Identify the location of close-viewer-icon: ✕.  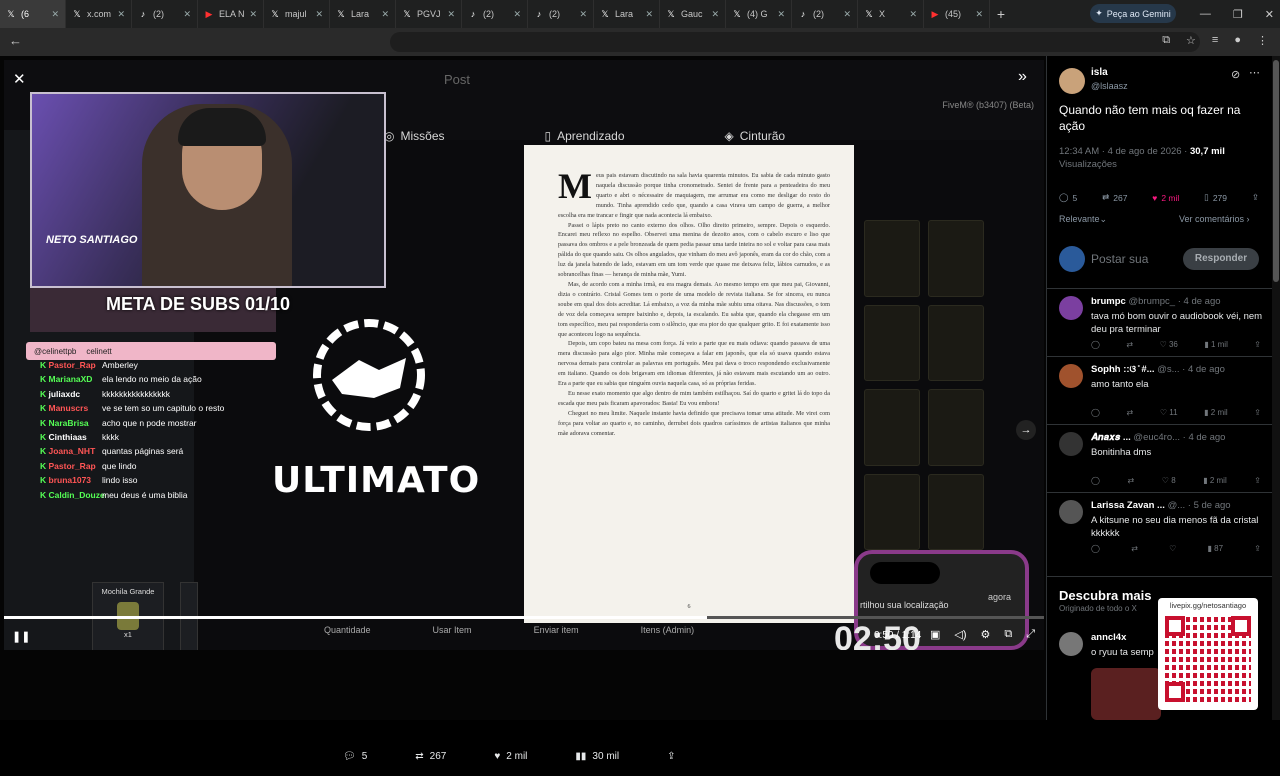
(19, 79).